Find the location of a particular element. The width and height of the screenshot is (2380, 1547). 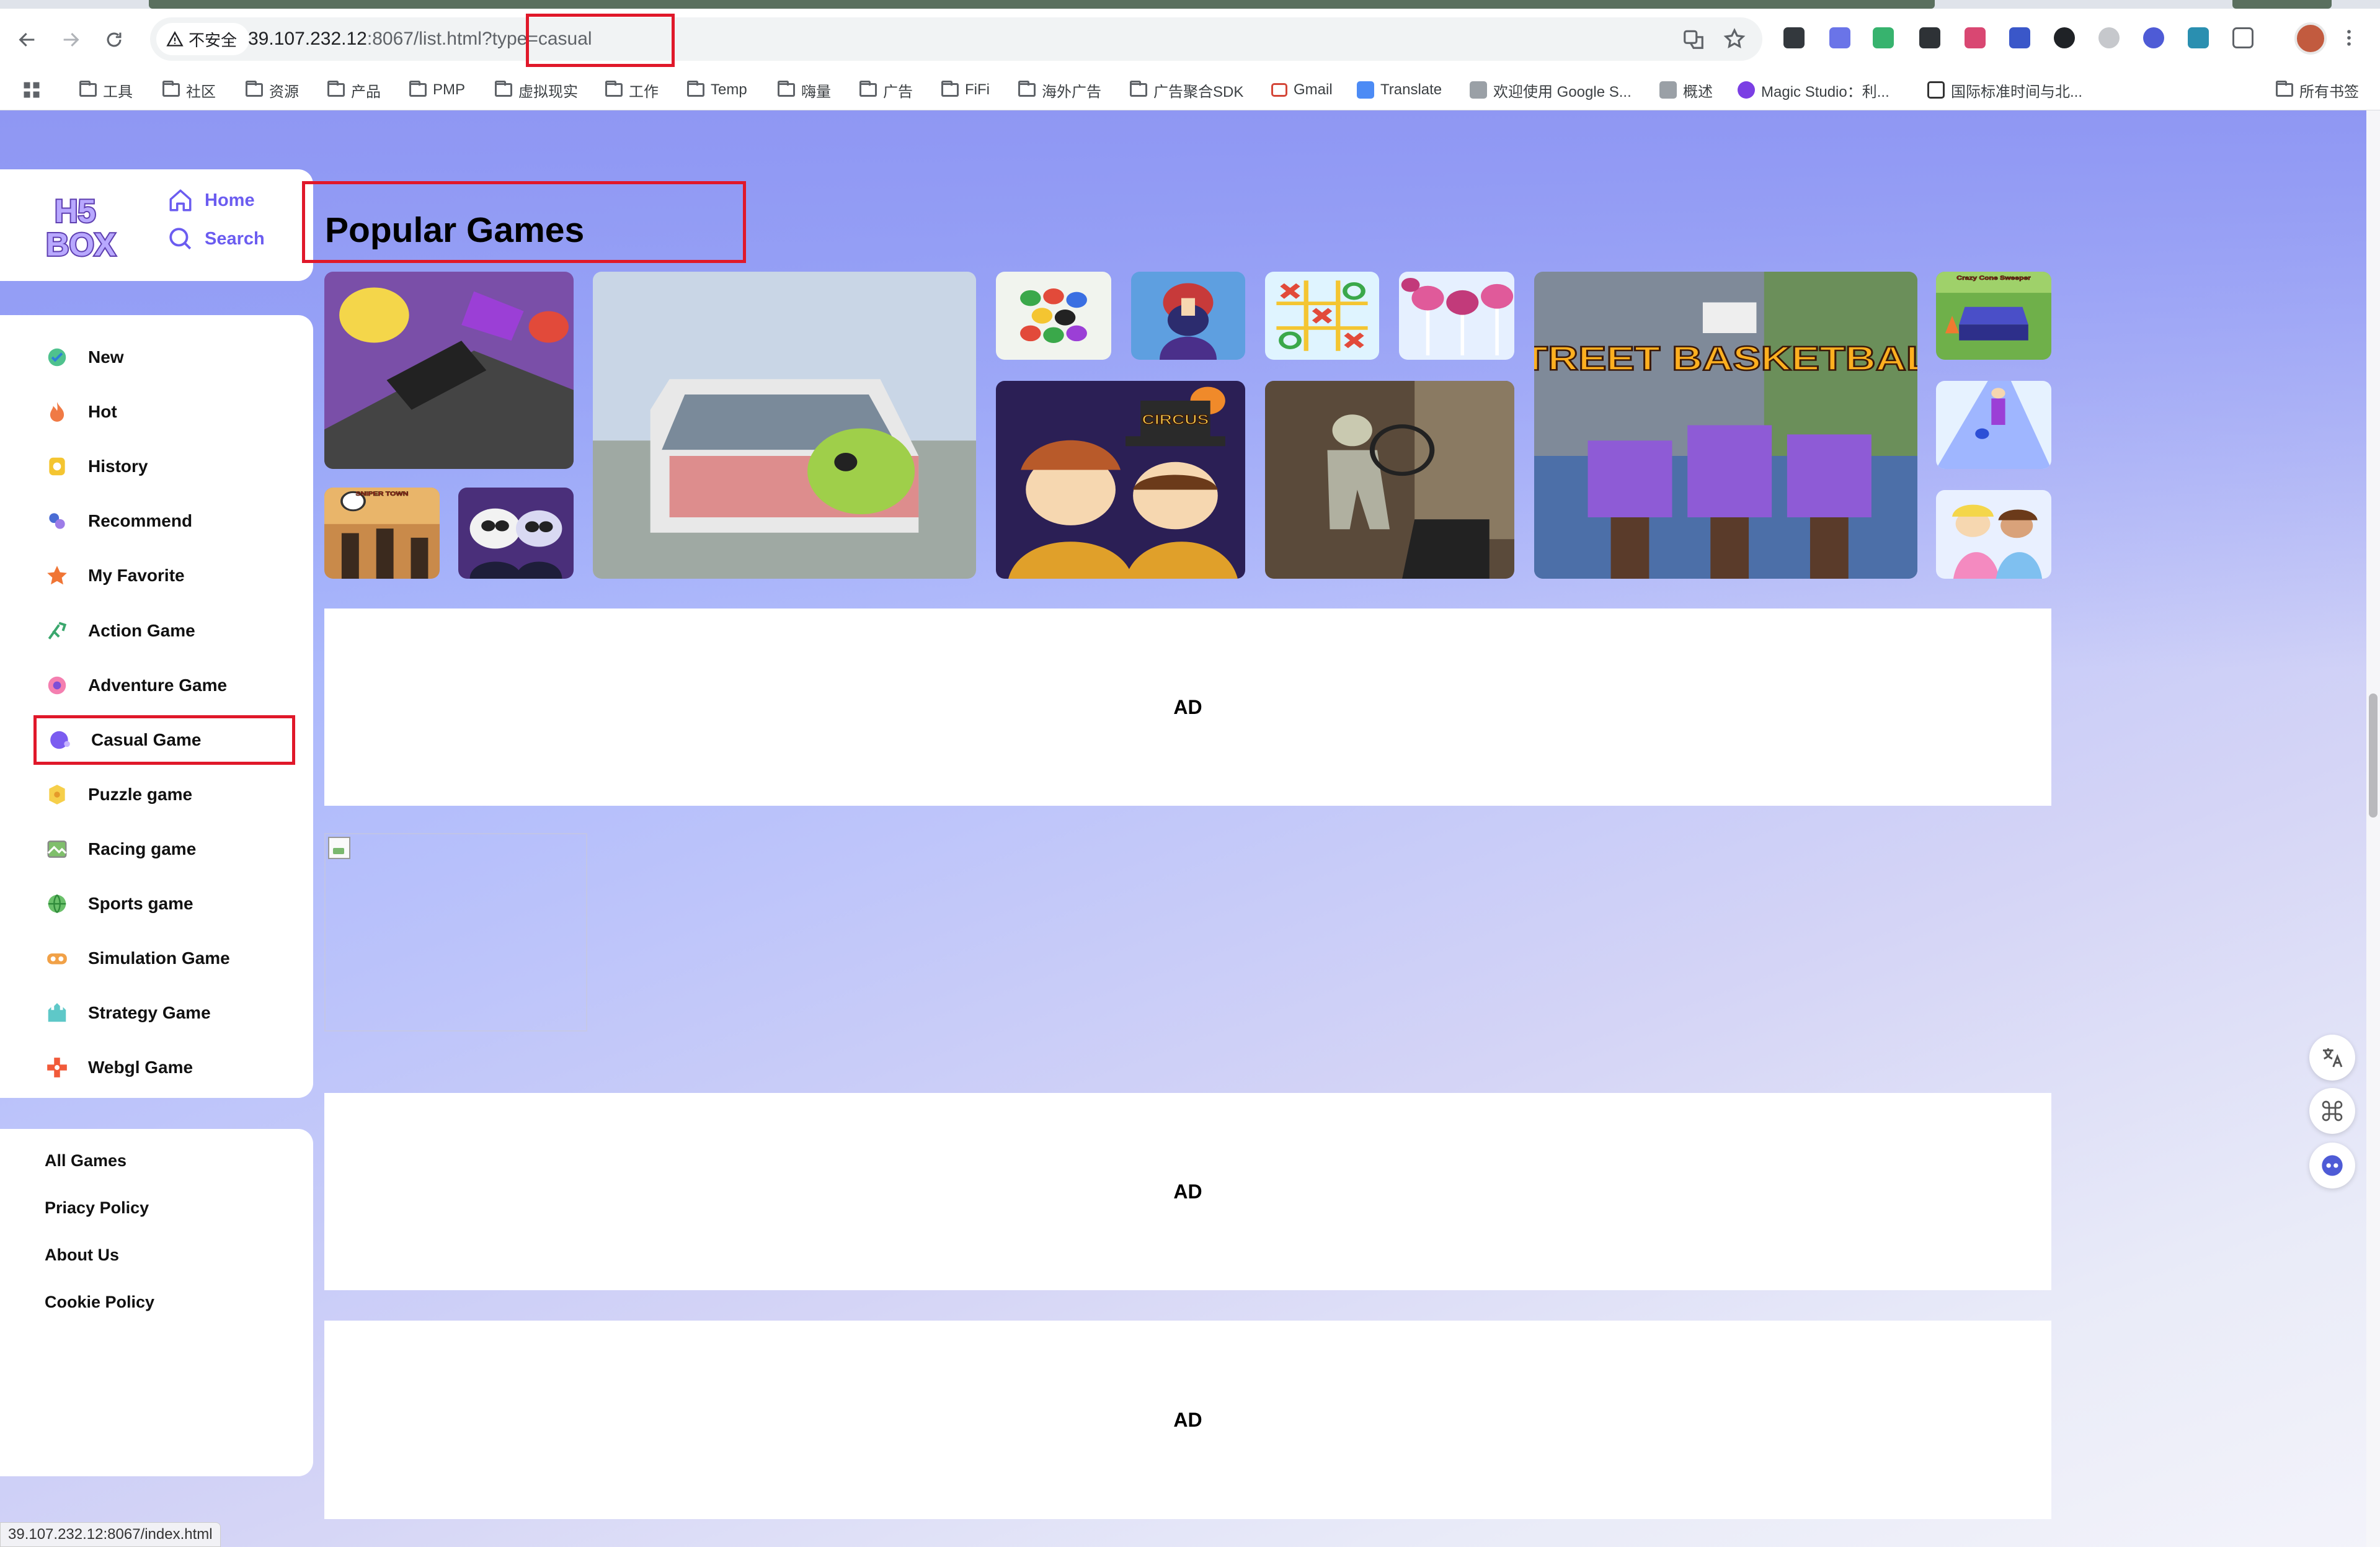

ext-jh-icon is located at coordinates (1840, 37).